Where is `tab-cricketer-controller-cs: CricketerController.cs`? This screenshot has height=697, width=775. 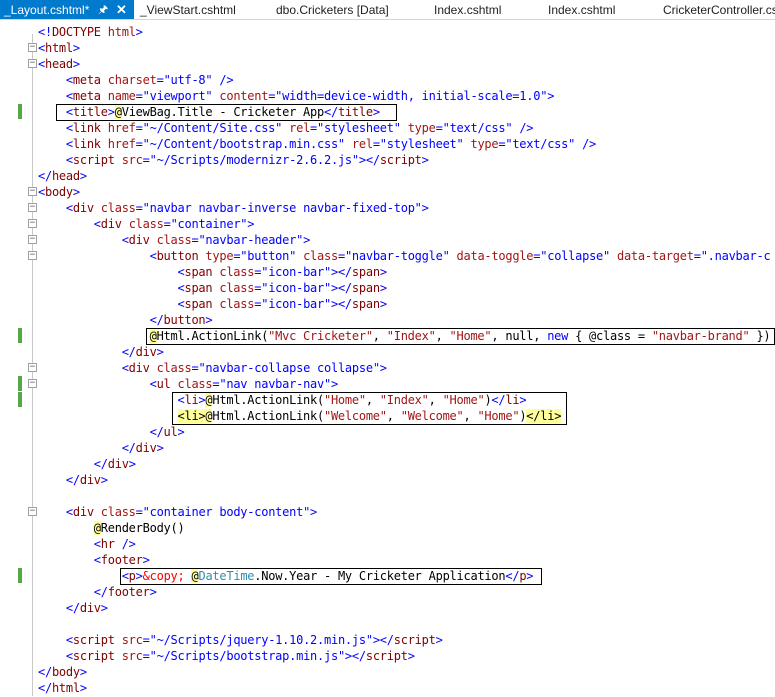
tab-cricketer-controller-cs: CricketerController.cs is located at coordinates (719, 9).